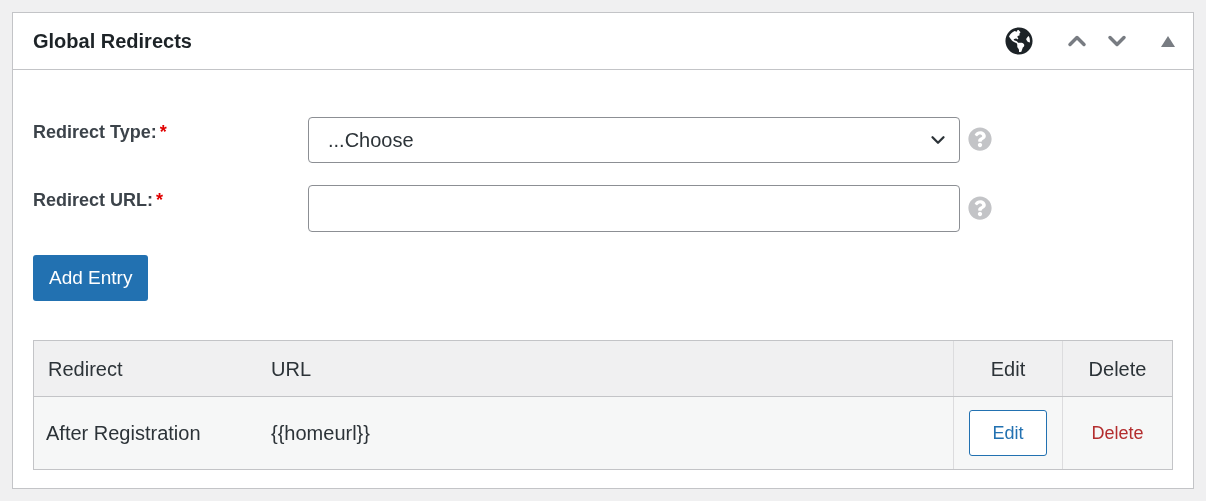 The width and height of the screenshot is (1206, 501). What do you see at coordinates (1117, 433) in the screenshot?
I see `delete-link: Delete` at bounding box center [1117, 433].